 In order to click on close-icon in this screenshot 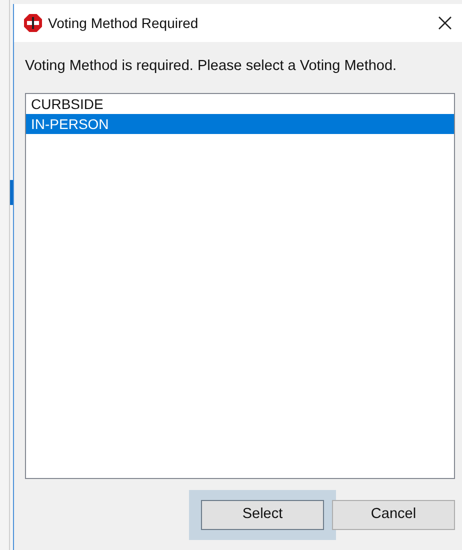, I will do `click(445, 23)`.